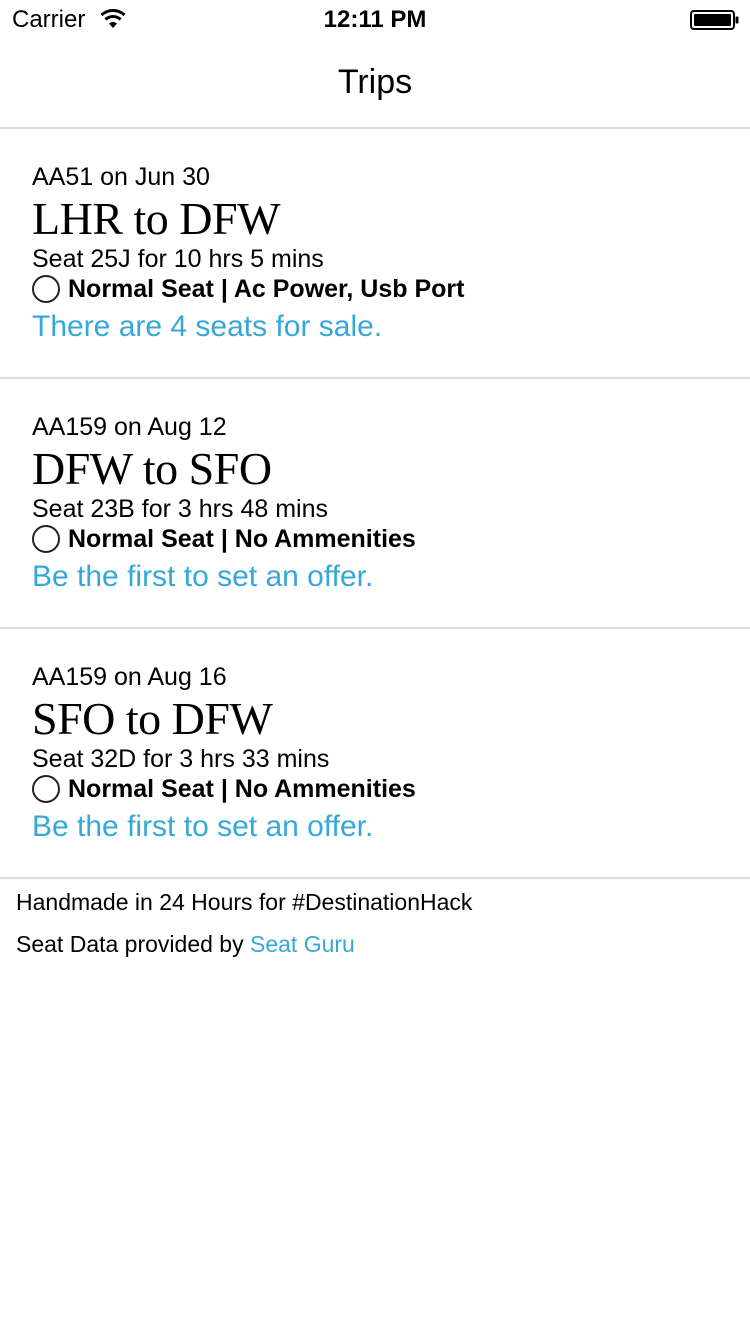 This screenshot has width=750, height=1334. Describe the element at coordinates (152, 718) in the screenshot. I see `trip-route-title: SFO to DFW` at that location.